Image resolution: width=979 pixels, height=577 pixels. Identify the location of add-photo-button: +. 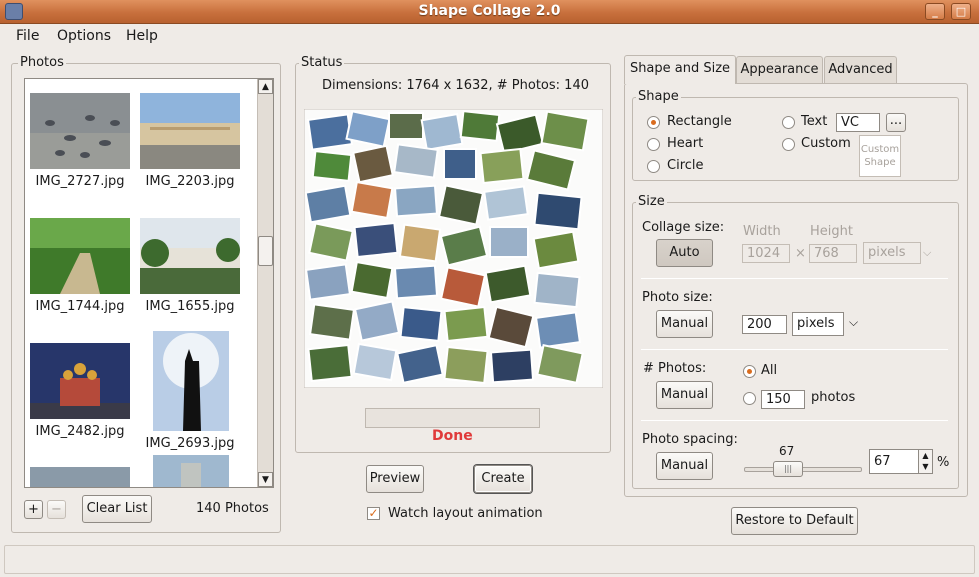
(33, 509).